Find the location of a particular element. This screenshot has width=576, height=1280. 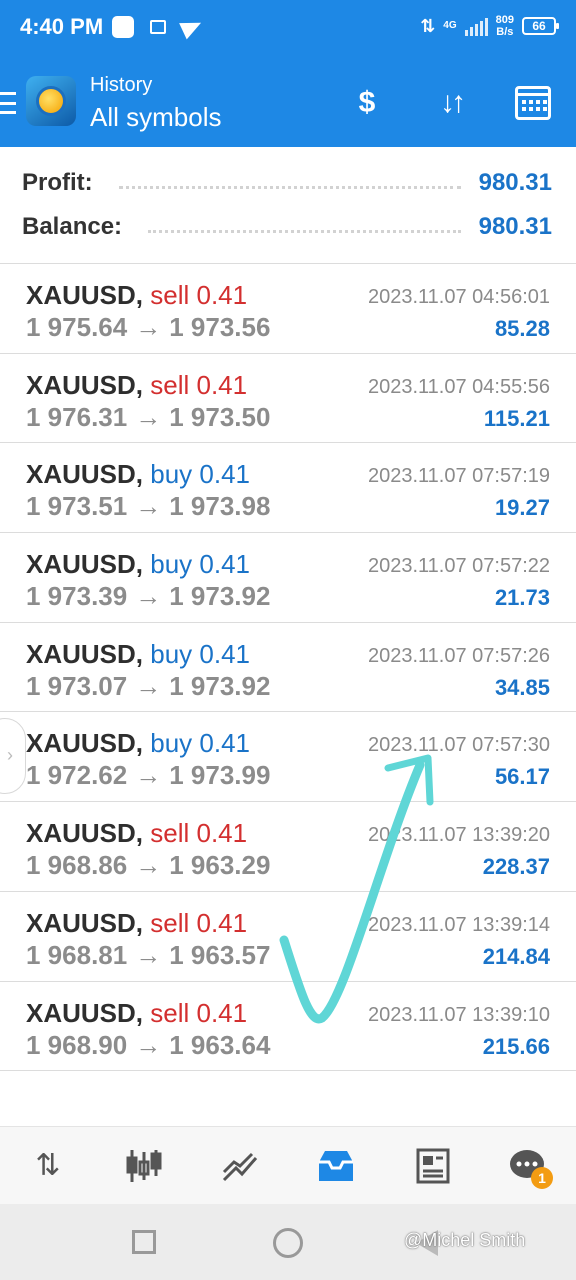

network-type: 4G is located at coordinates (450, 25).